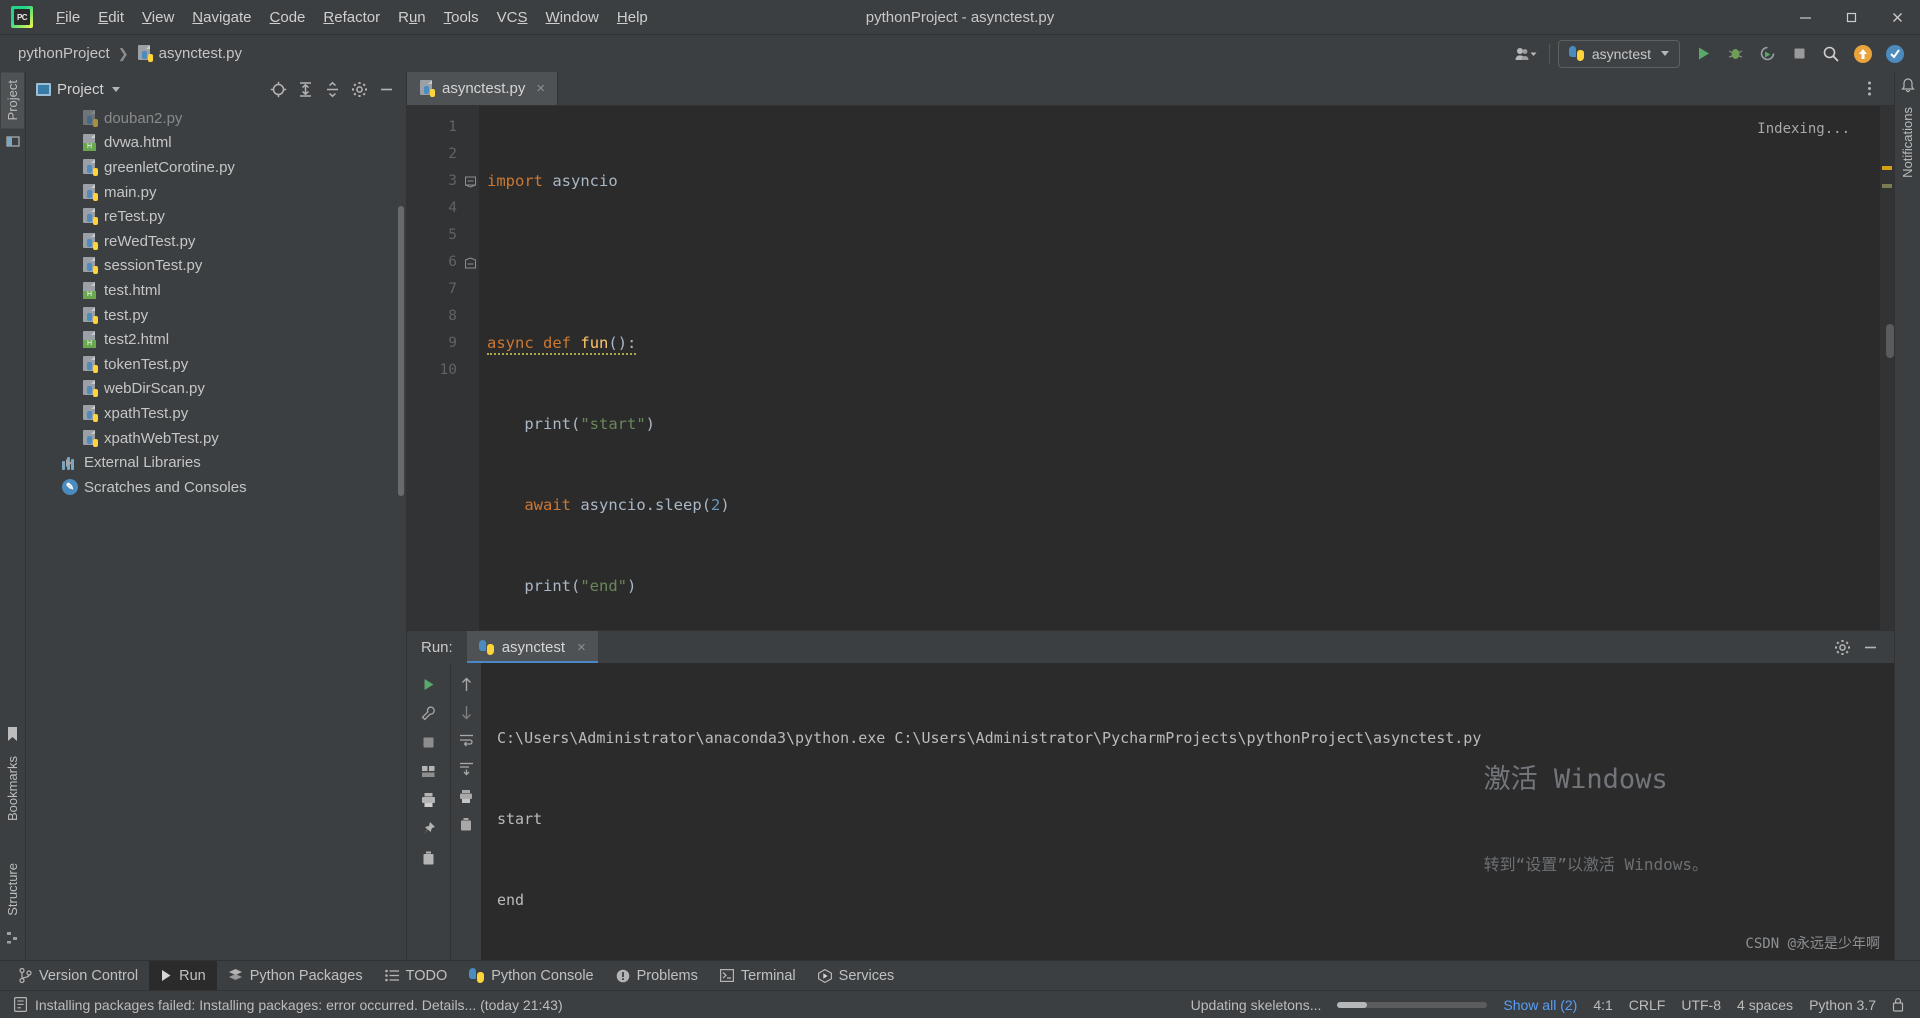 This screenshot has height=1018, width=1920. I want to click on tree-item-rewedtest-py: reWedTest.py, so click(216, 241).